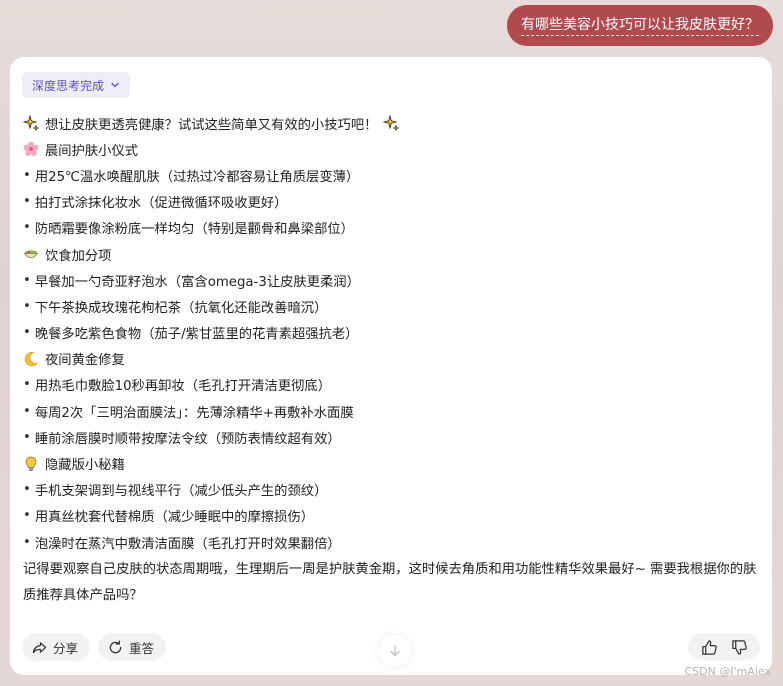  Describe the element at coordinates (68, 85) in the screenshot. I see `thinking-status-label: 深度思考完成` at that location.